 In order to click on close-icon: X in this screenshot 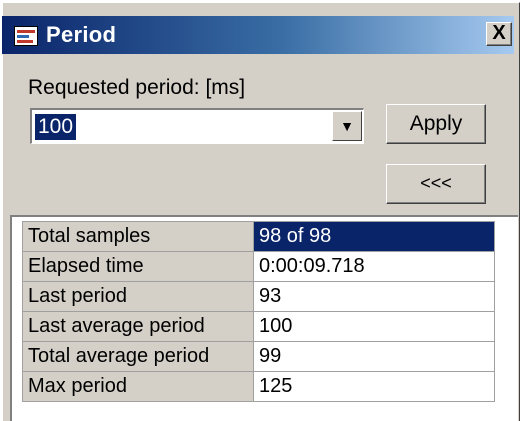, I will do `click(499, 33)`.